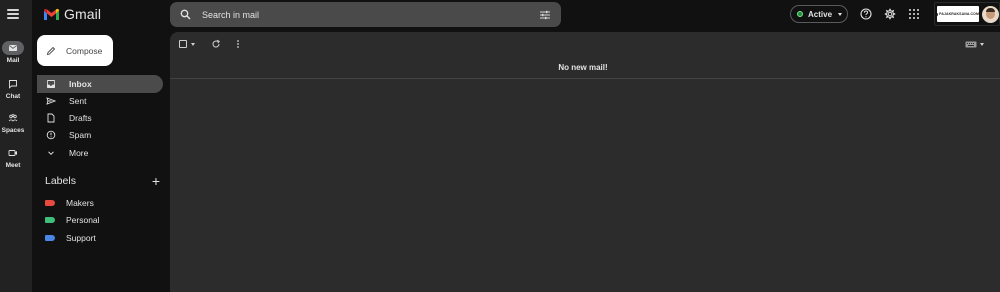  I want to click on search-icon, so click(185, 14).